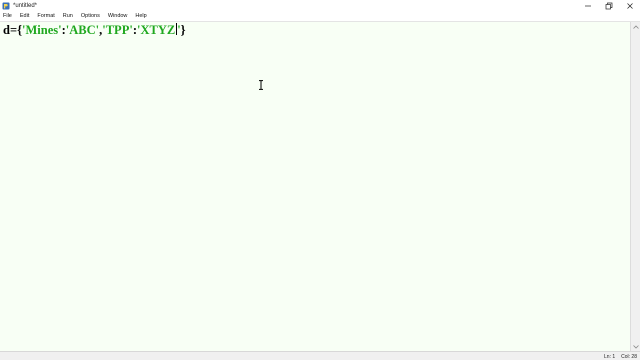 This screenshot has width=640, height=360. I want to click on scroll-up-button, so click(635, 26).